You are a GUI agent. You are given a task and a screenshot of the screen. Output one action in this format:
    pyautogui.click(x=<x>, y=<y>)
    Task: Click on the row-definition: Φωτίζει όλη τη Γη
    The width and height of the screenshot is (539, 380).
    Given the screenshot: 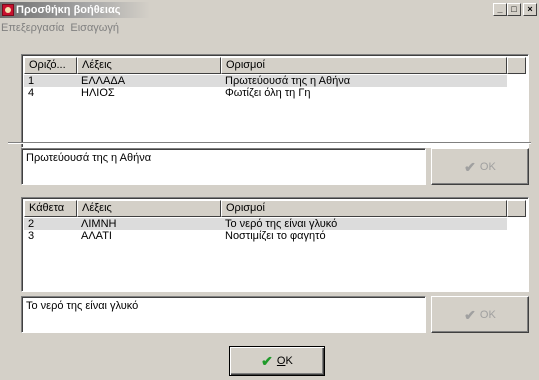 What is the action you would take?
    pyautogui.click(x=268, y=93)
    